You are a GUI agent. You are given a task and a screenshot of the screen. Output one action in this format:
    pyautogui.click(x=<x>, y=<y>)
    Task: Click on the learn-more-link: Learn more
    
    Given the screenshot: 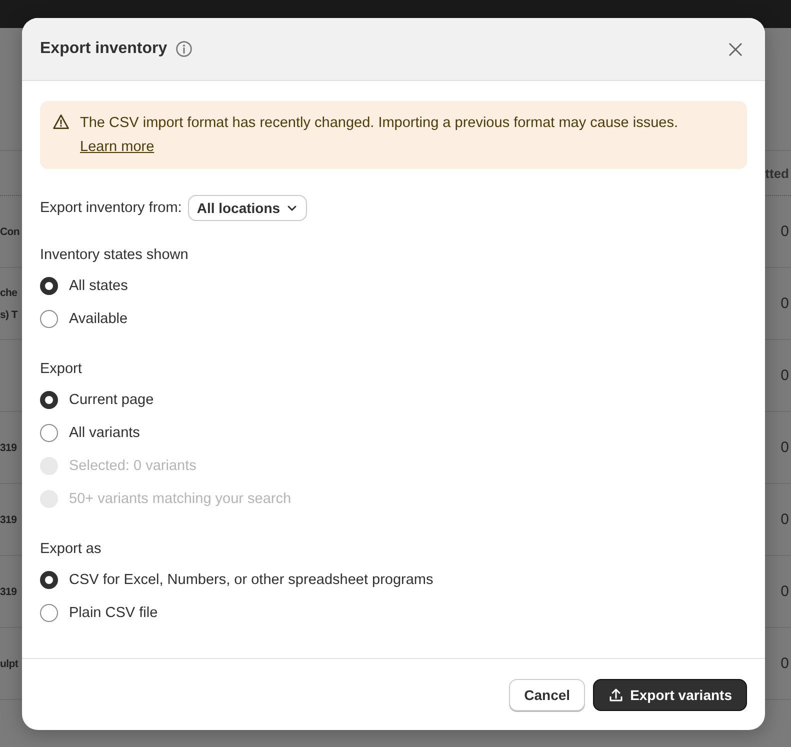 What is the action you would take?
    pyautogui.click(x=117, y=147)
    